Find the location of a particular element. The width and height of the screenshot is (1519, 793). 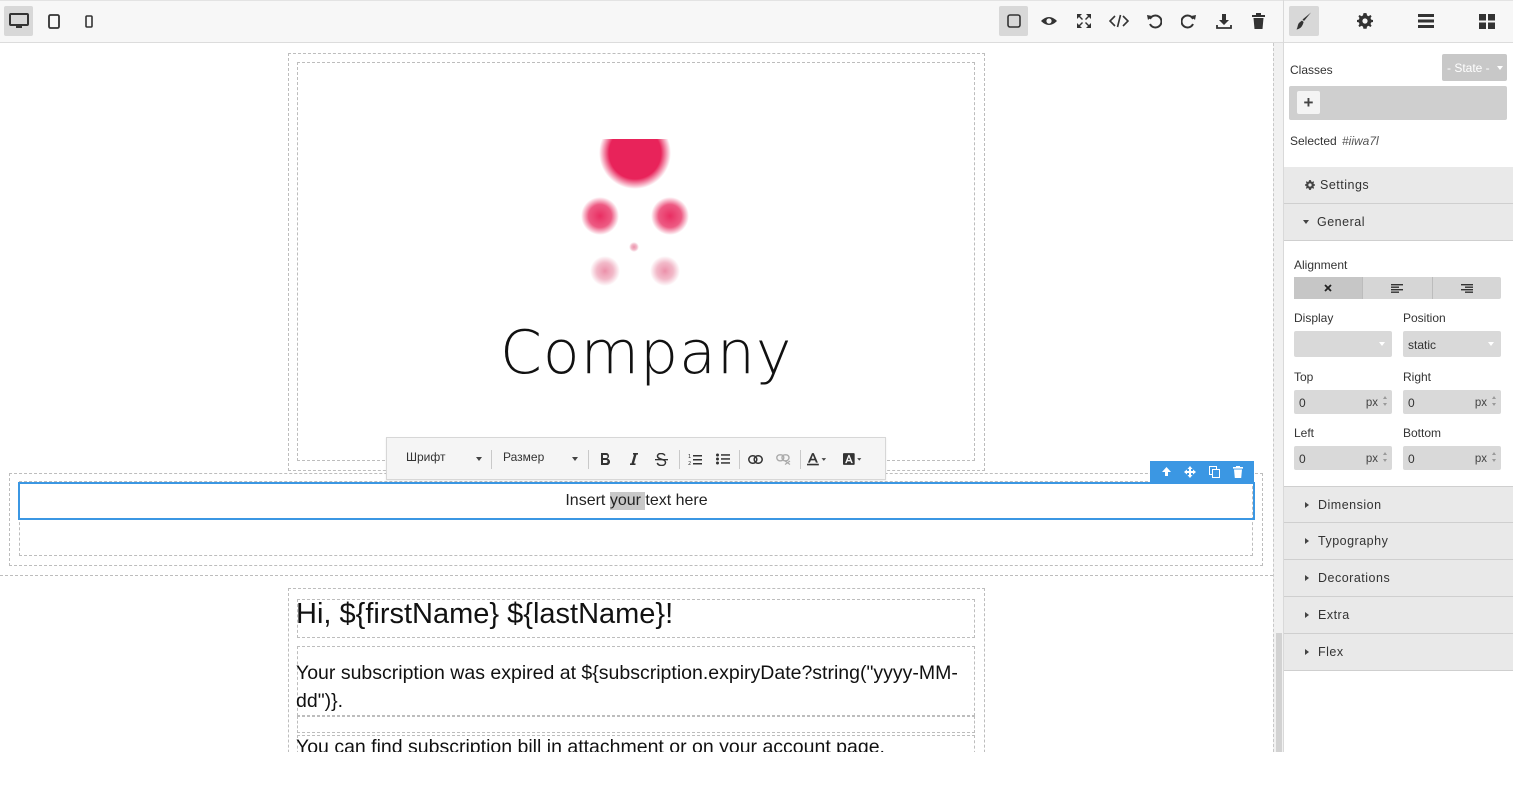

text-highlight: your is located at coordinates (627, 501).